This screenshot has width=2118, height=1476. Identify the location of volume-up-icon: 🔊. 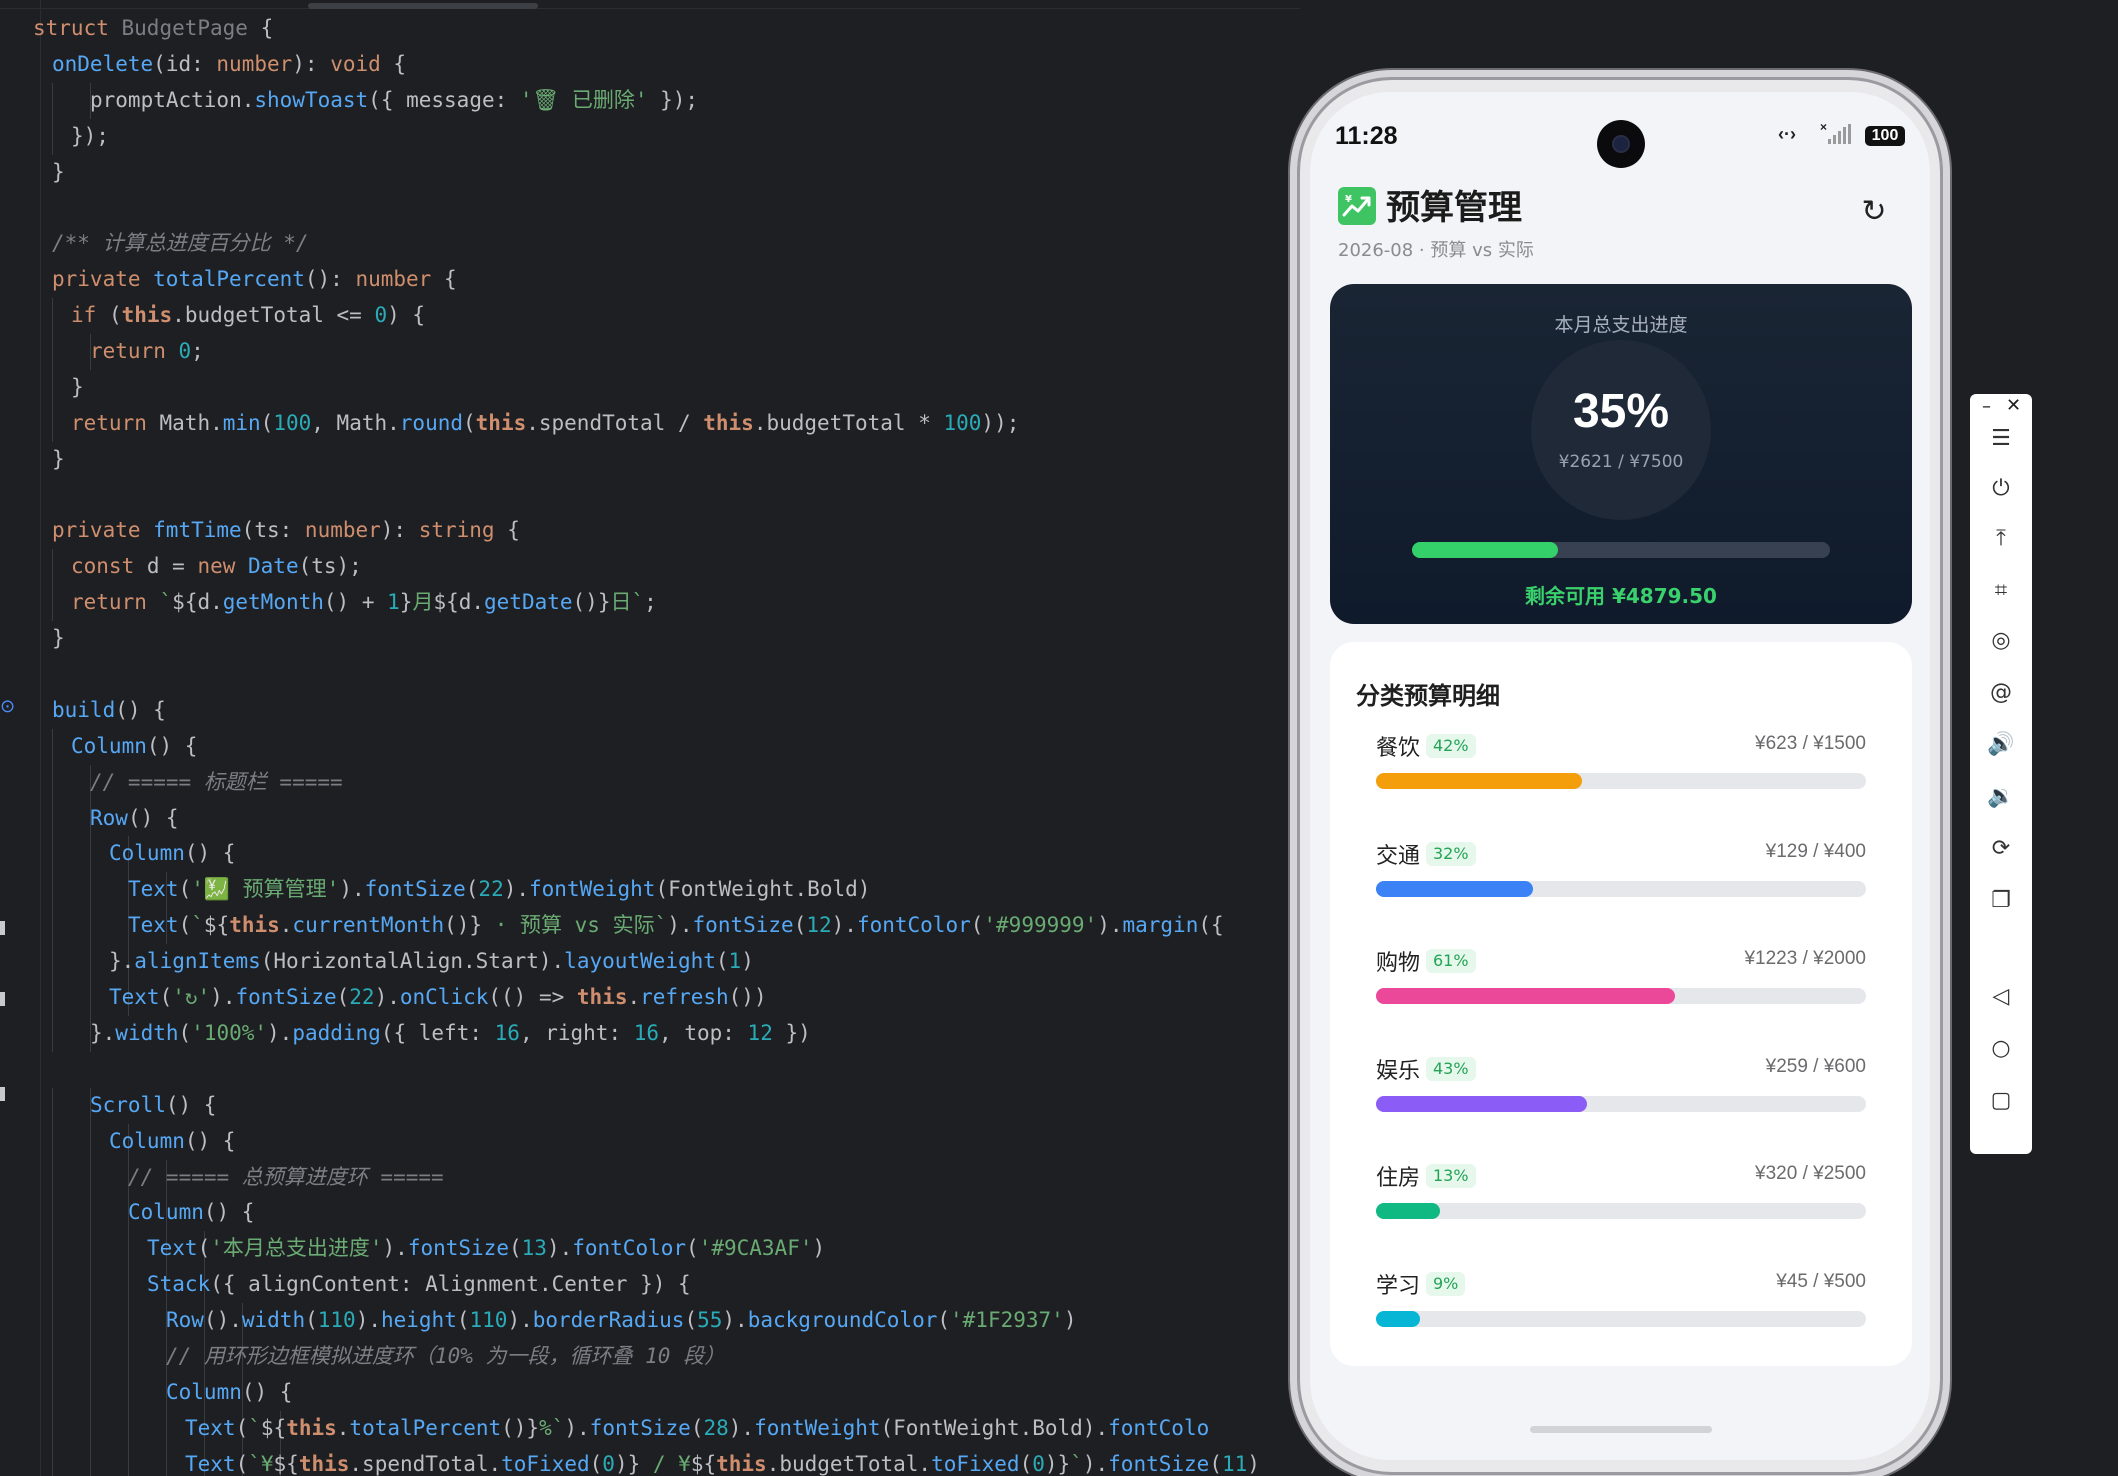
(2001, 745).